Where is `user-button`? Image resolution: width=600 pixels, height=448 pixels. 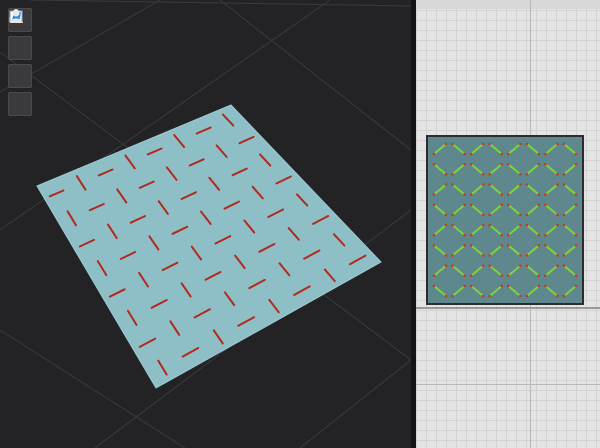 user-button is located at coordinates (20, 62).